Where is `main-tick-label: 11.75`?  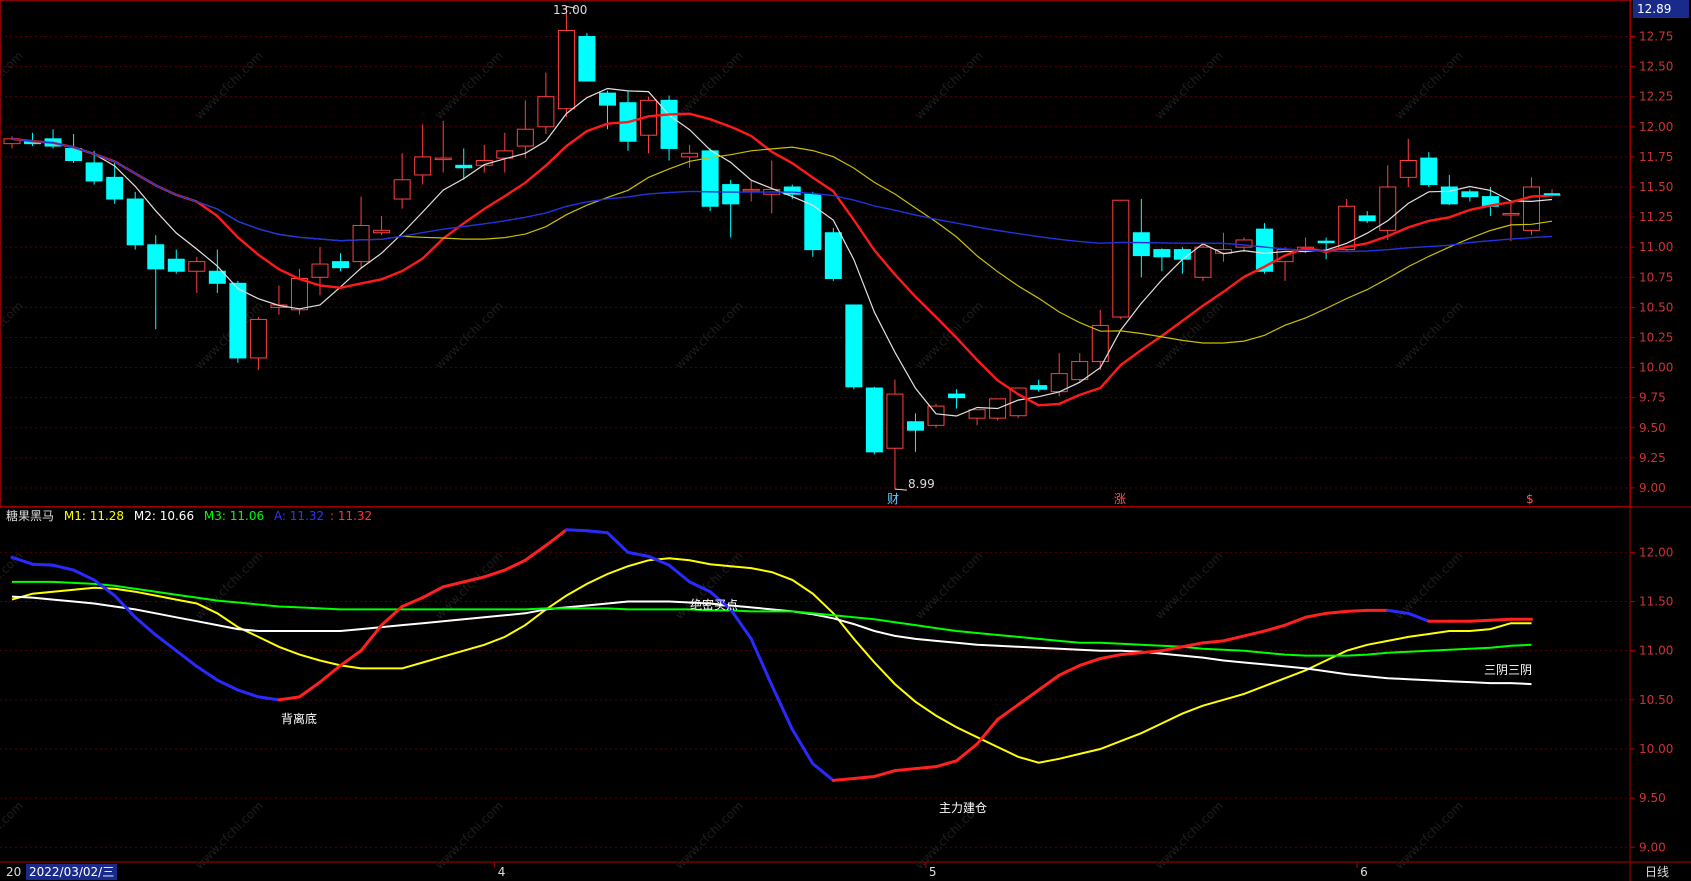
main-tick-label: 11.75 is located at coordinates (1656, 157).